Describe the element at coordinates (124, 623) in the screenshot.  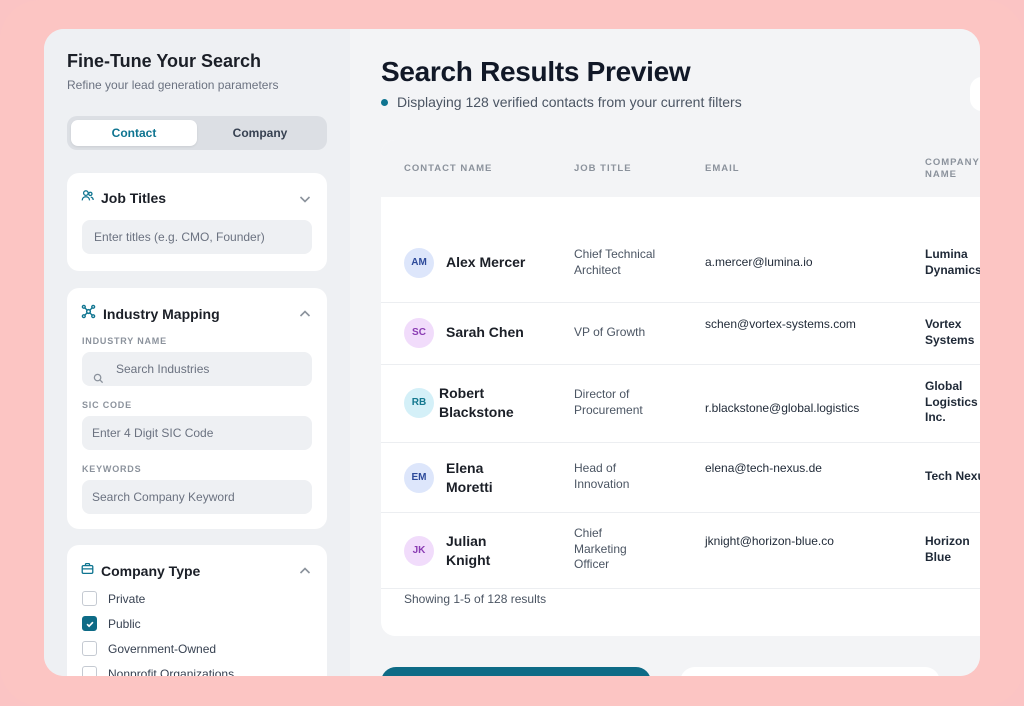
I see `option-label: Public` at that location.